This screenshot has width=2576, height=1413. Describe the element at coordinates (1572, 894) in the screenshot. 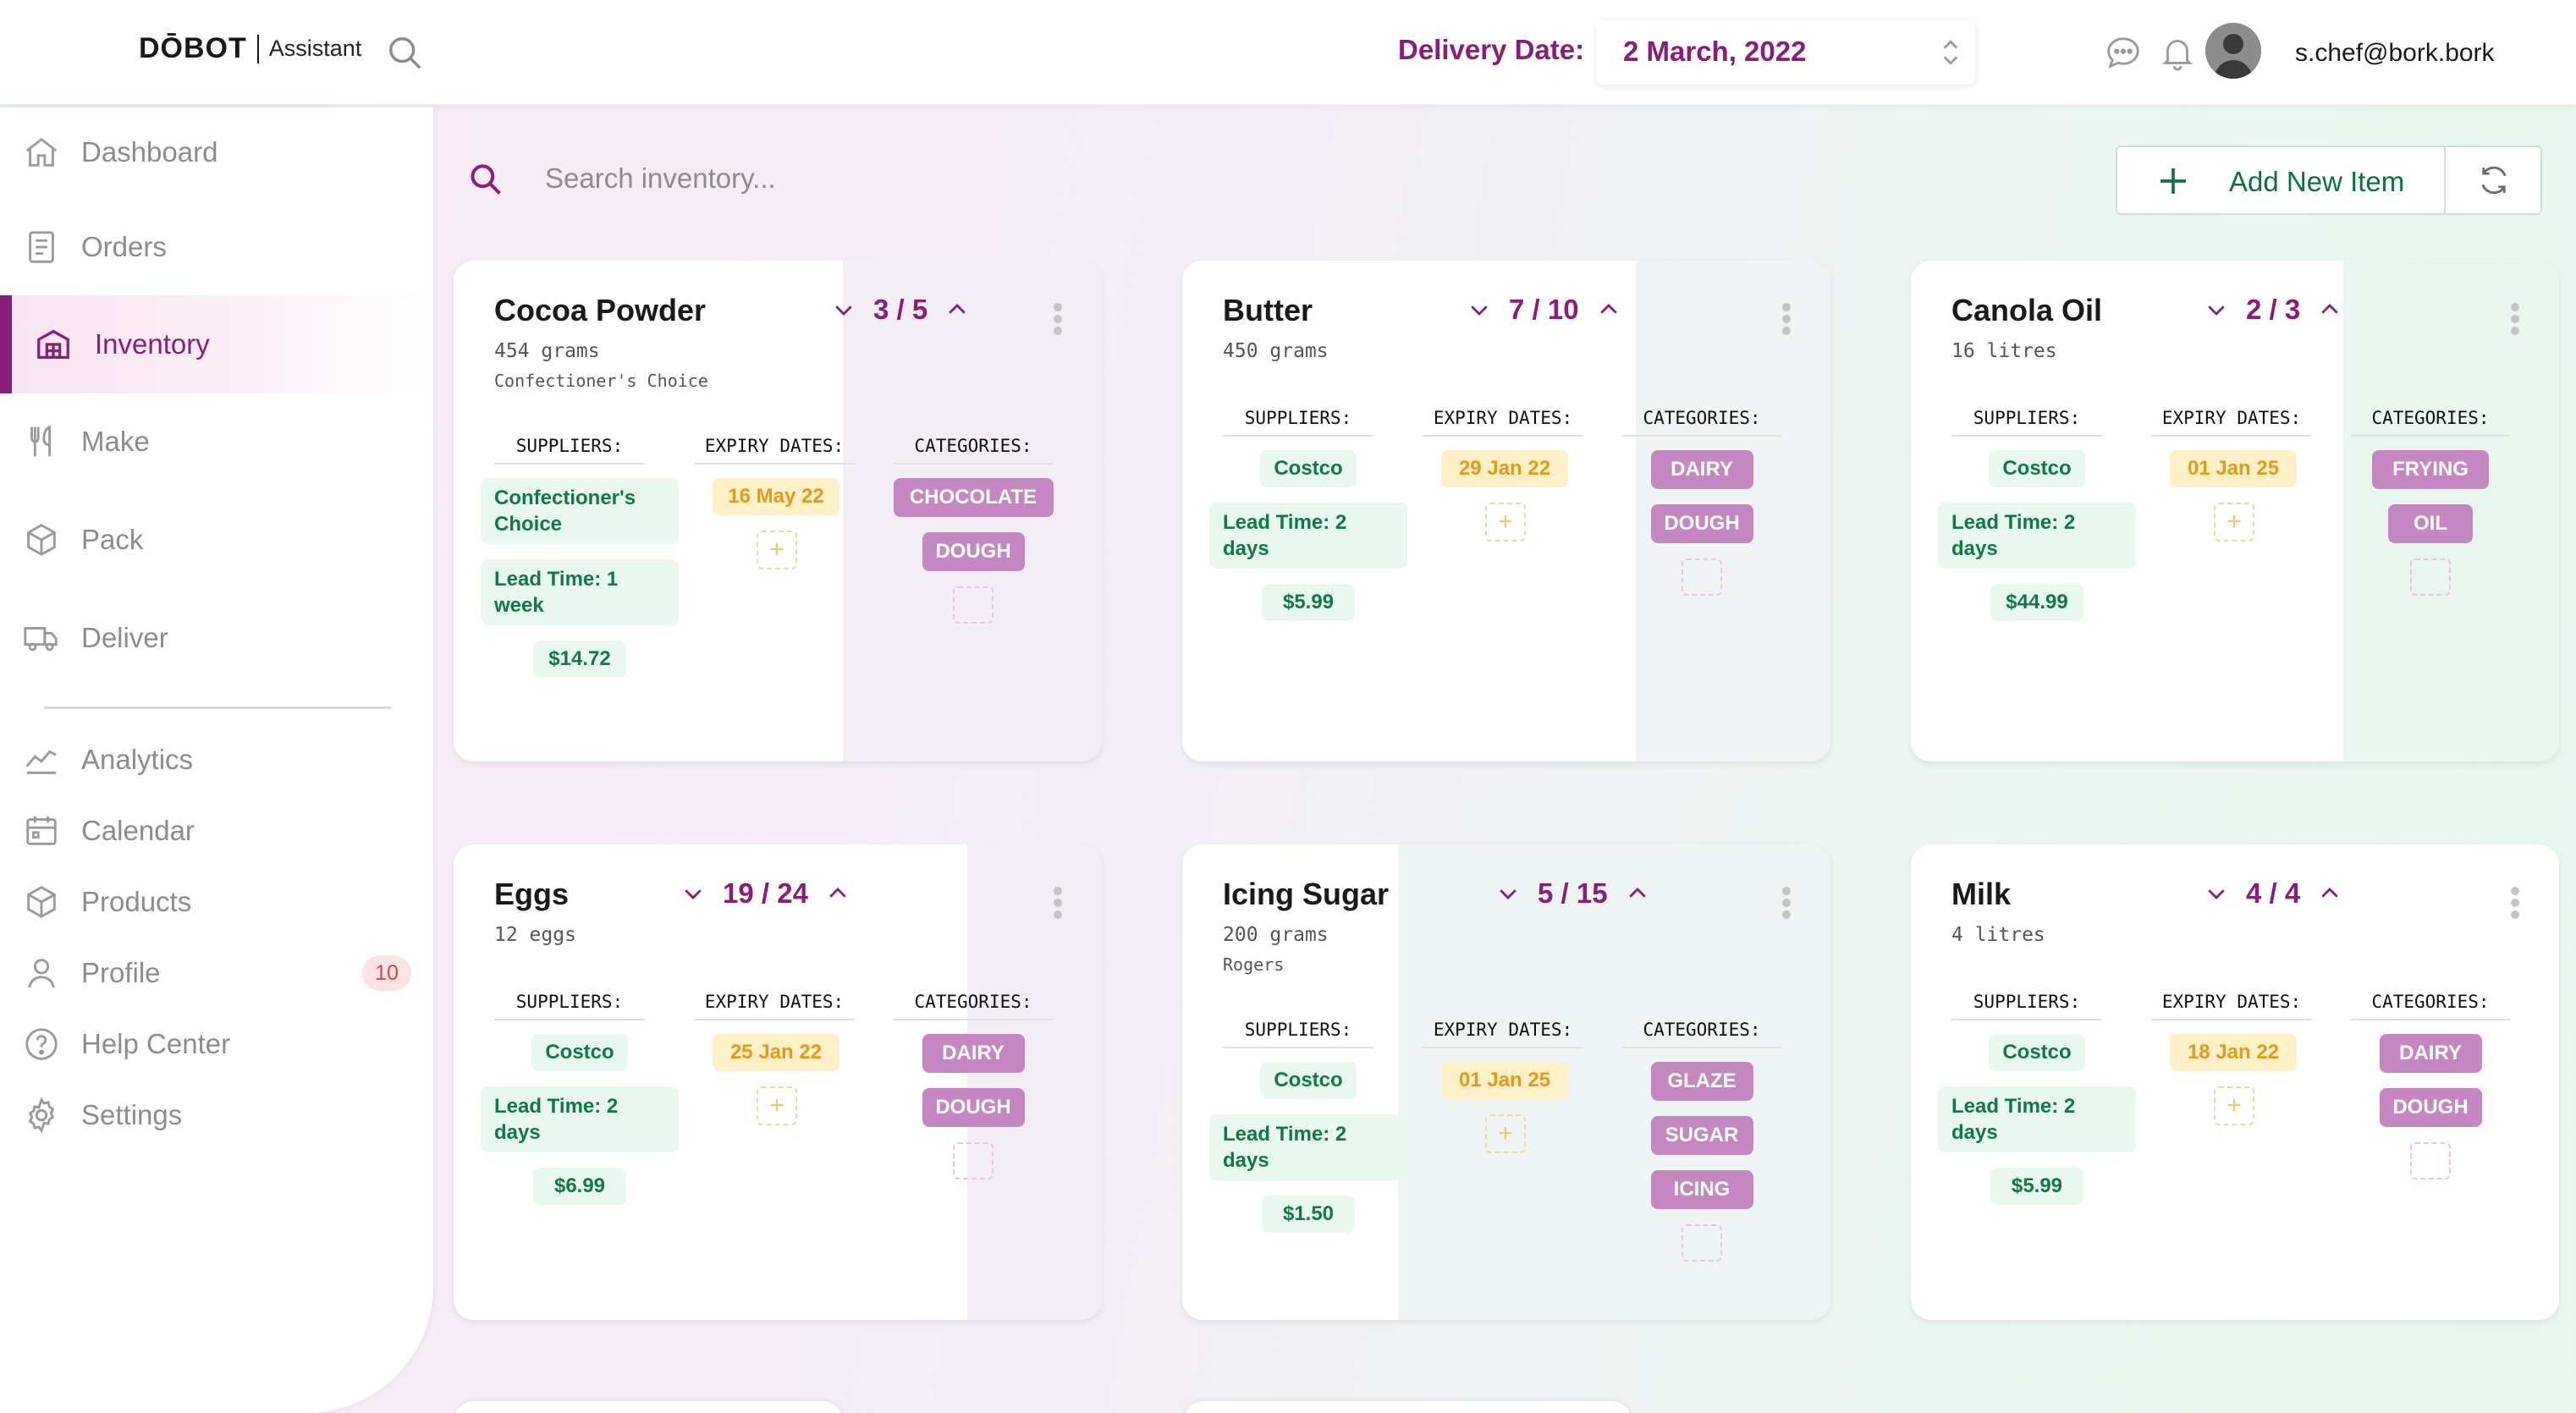

I see `stock-stepper: 5 / 15` at that location.